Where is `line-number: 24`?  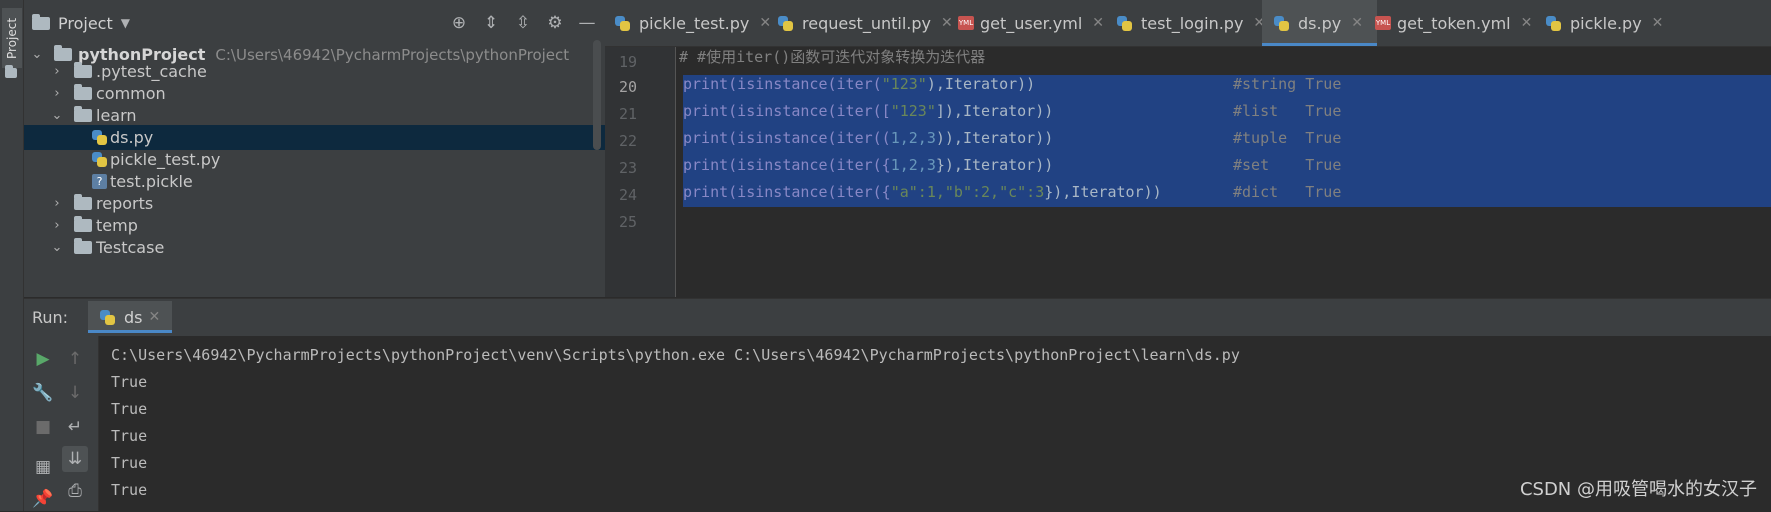 line-number: 24 is located at coordinates (627, 195).